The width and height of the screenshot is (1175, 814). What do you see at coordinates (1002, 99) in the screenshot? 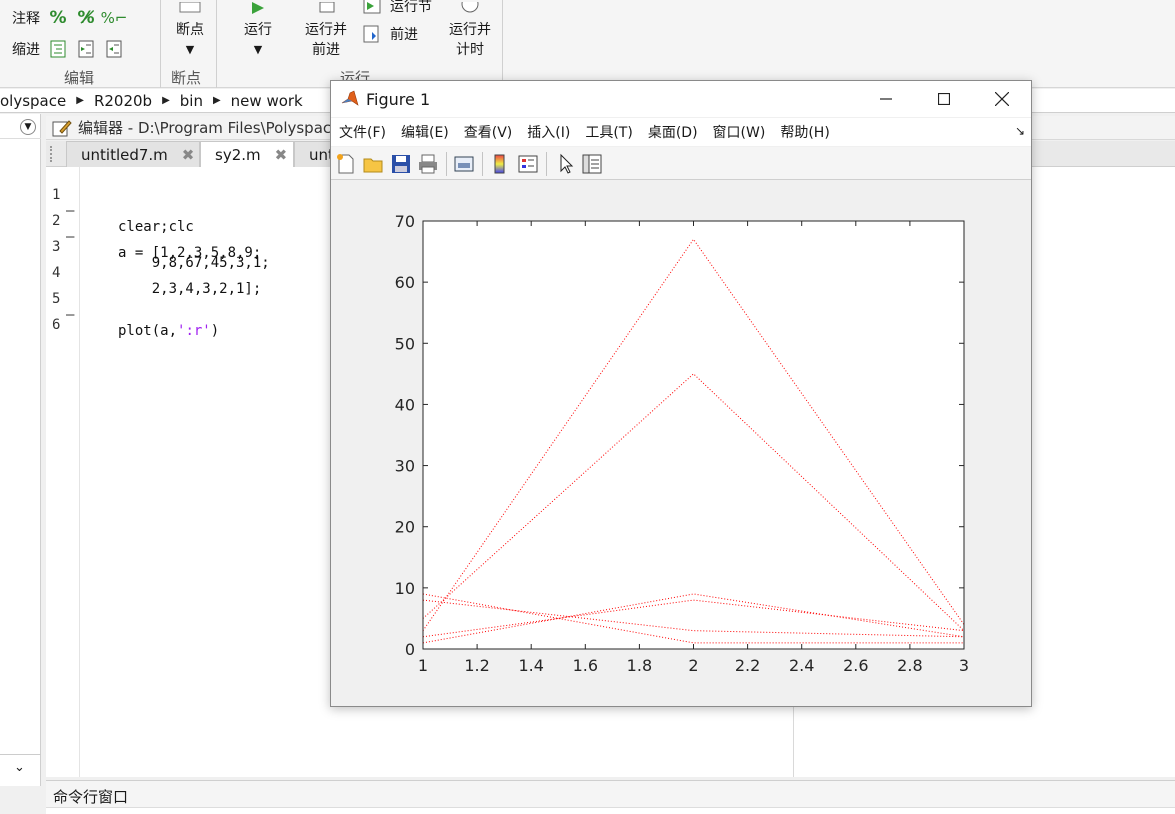
I see `close-window-button` at bounding box center [1002, 99].